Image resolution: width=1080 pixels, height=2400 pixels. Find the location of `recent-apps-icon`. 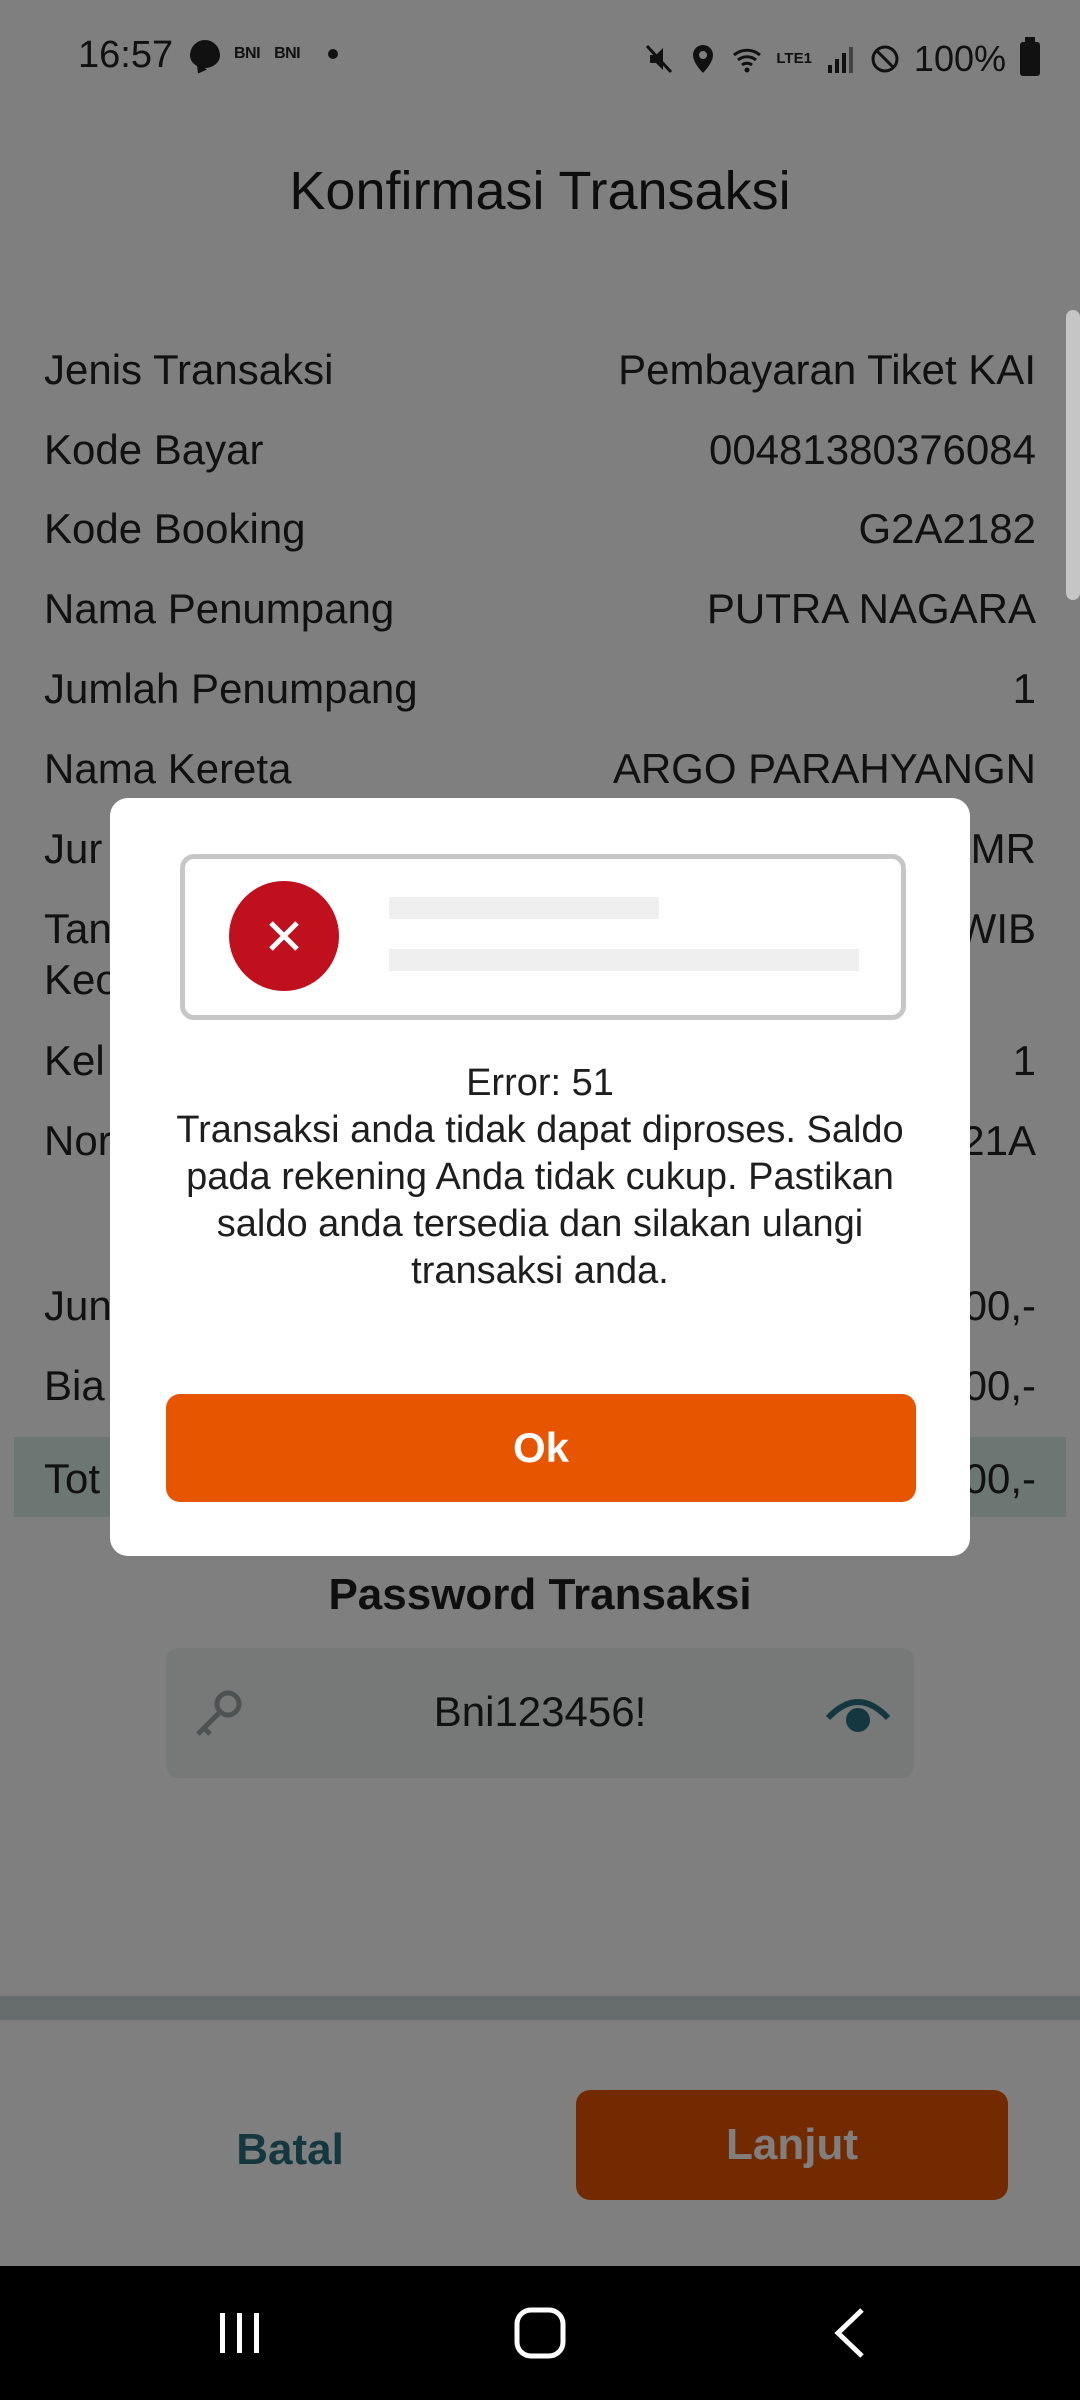

recent-apps-icon is located at coordinates (239, 2333).